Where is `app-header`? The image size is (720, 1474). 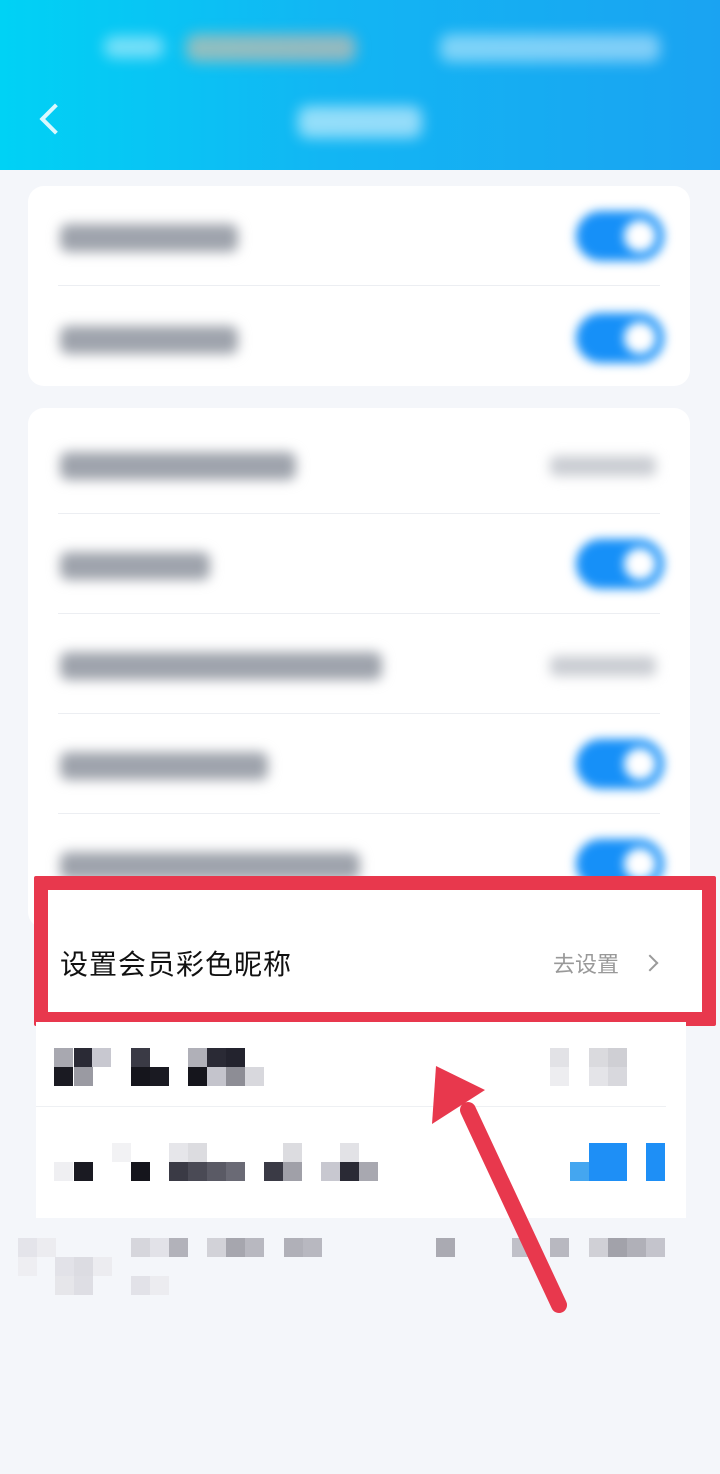
app-header is located at coordinates (360, 85).